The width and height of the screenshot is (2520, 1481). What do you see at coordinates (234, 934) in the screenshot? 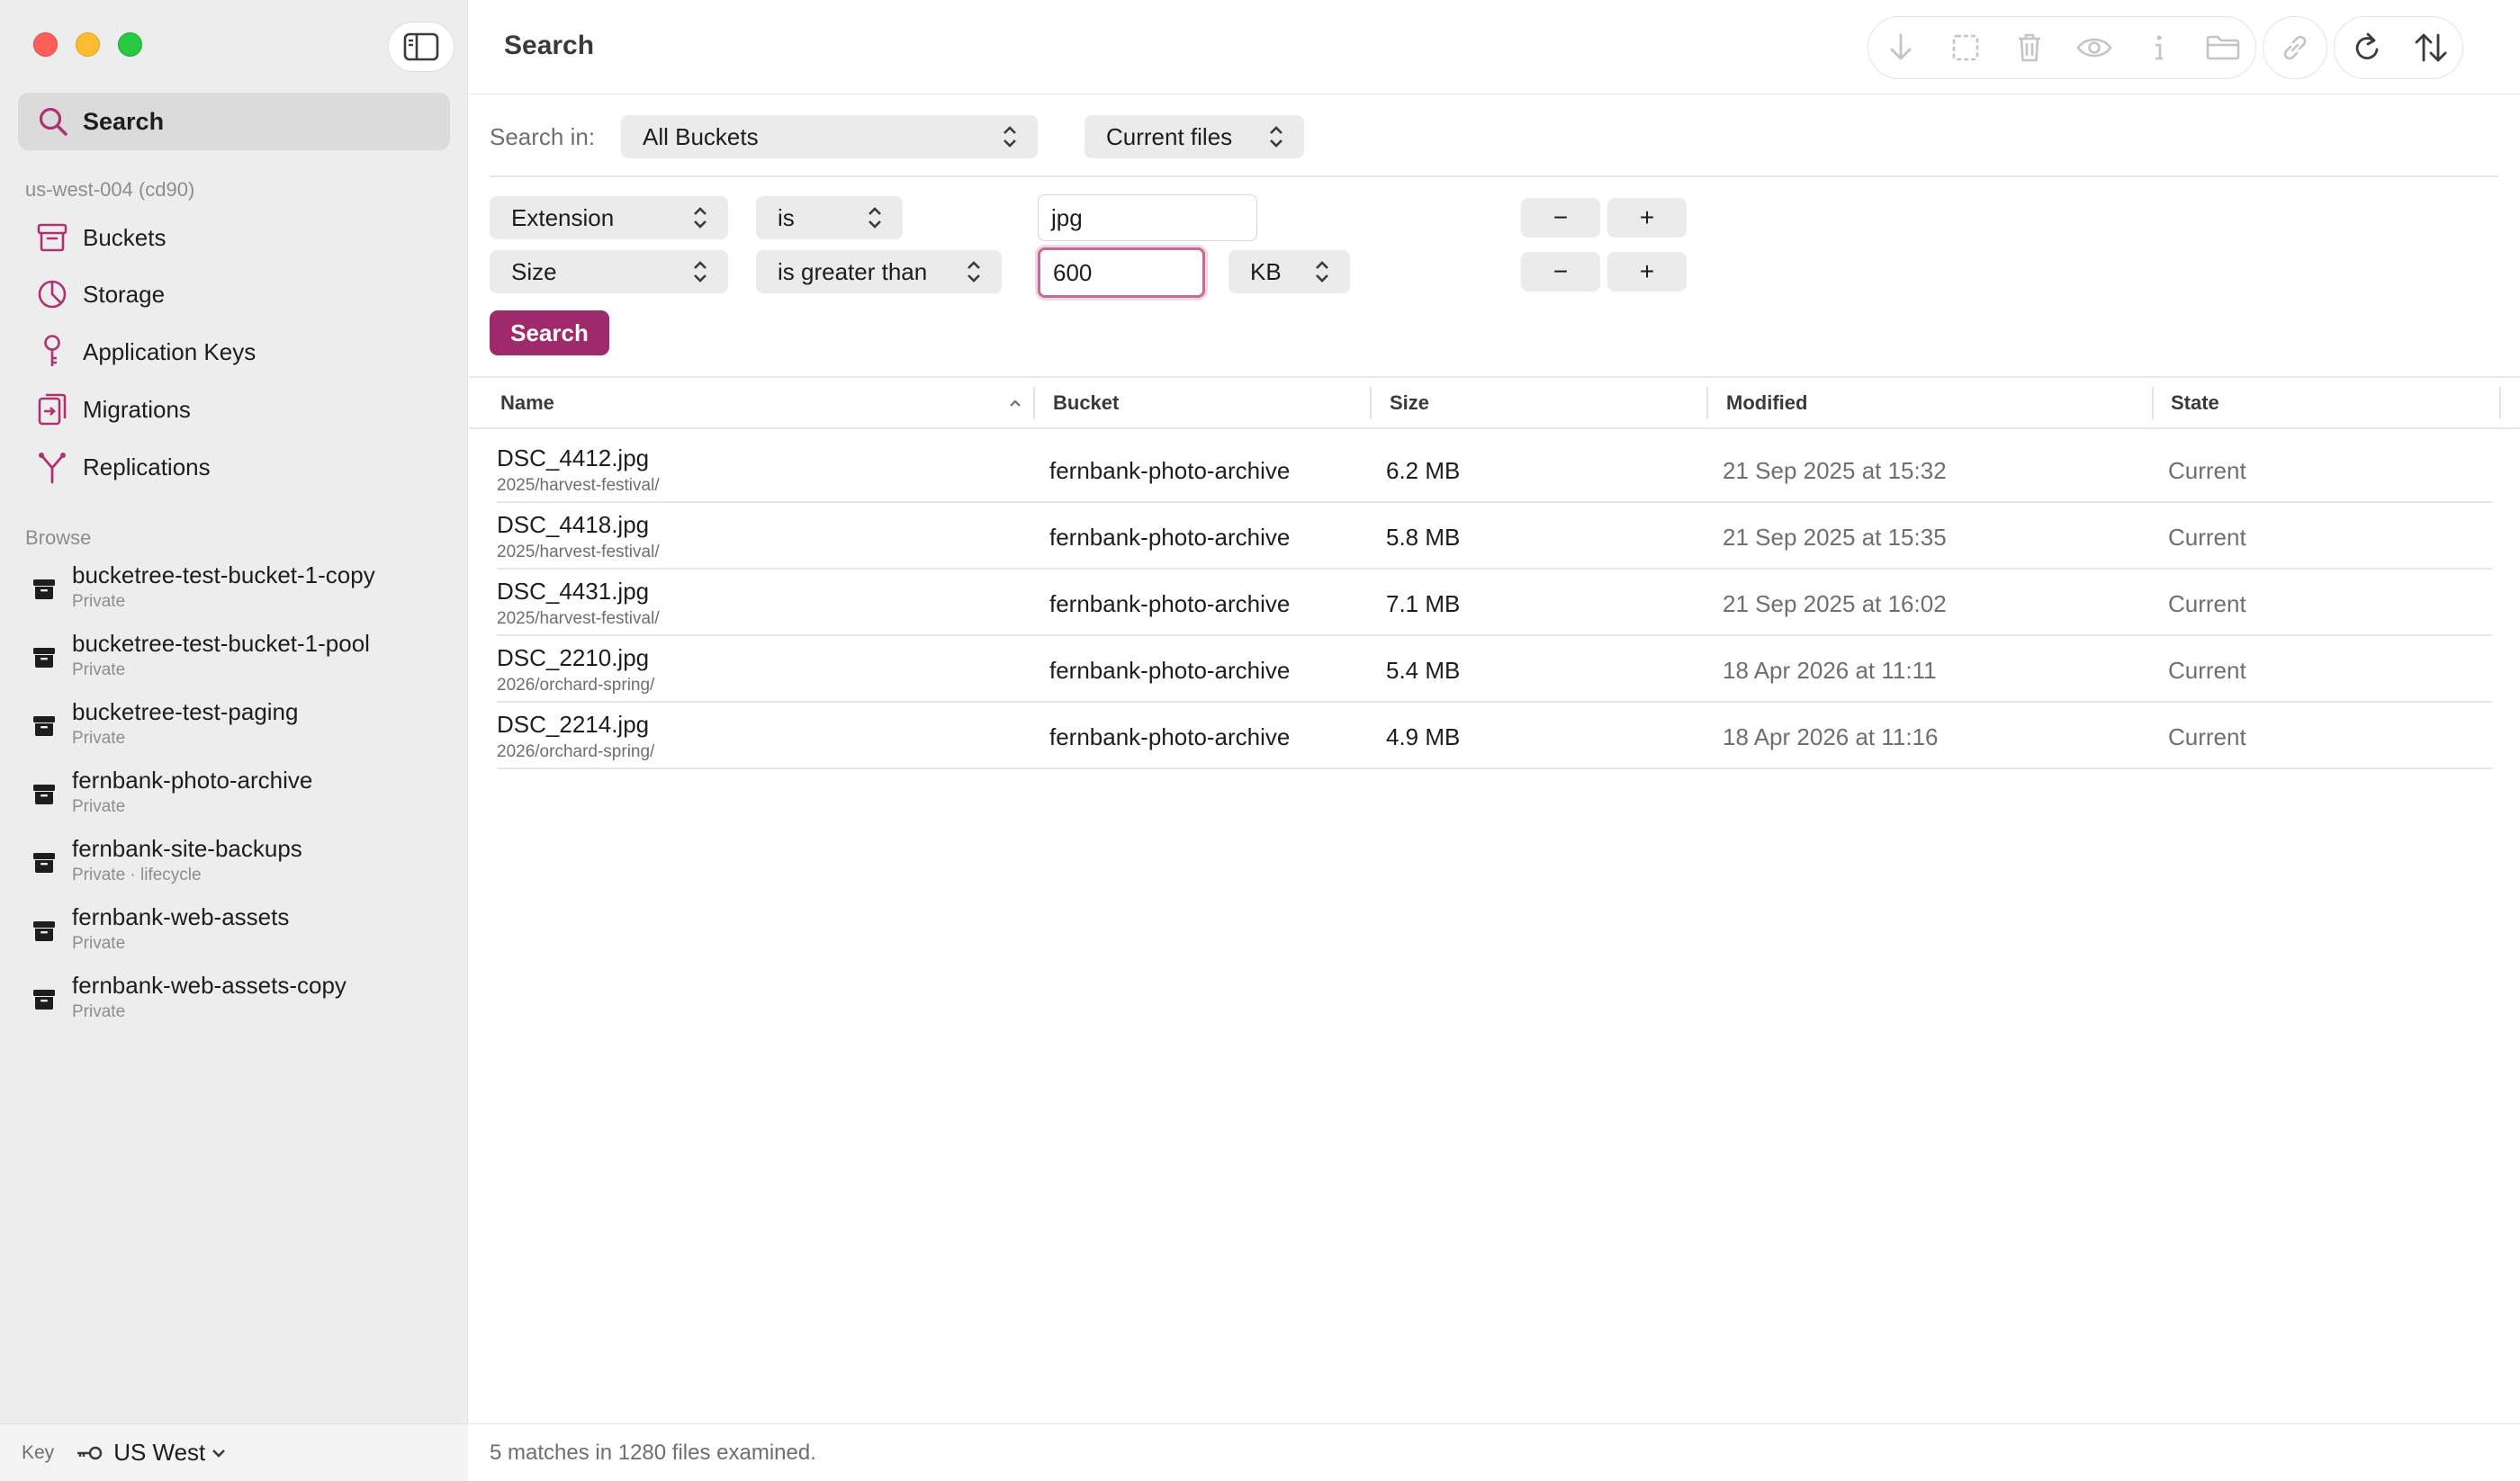
I see `sidebar-bucket-item: fernbank-web-assets Private` at bounding box center [234, 934].